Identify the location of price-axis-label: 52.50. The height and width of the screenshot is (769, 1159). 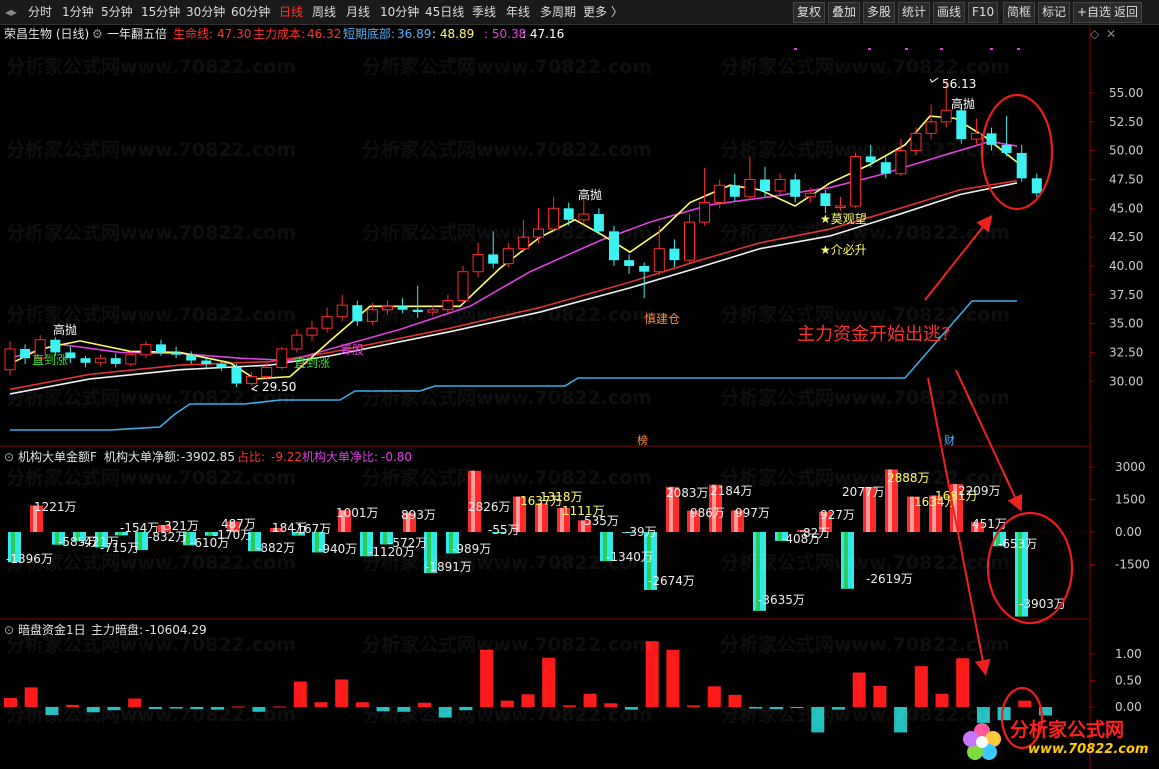
(1126, 122).